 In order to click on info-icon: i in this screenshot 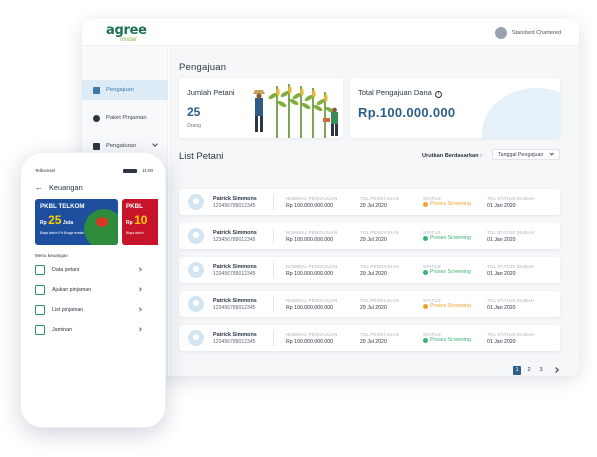, I will do `click(438, 94)`.